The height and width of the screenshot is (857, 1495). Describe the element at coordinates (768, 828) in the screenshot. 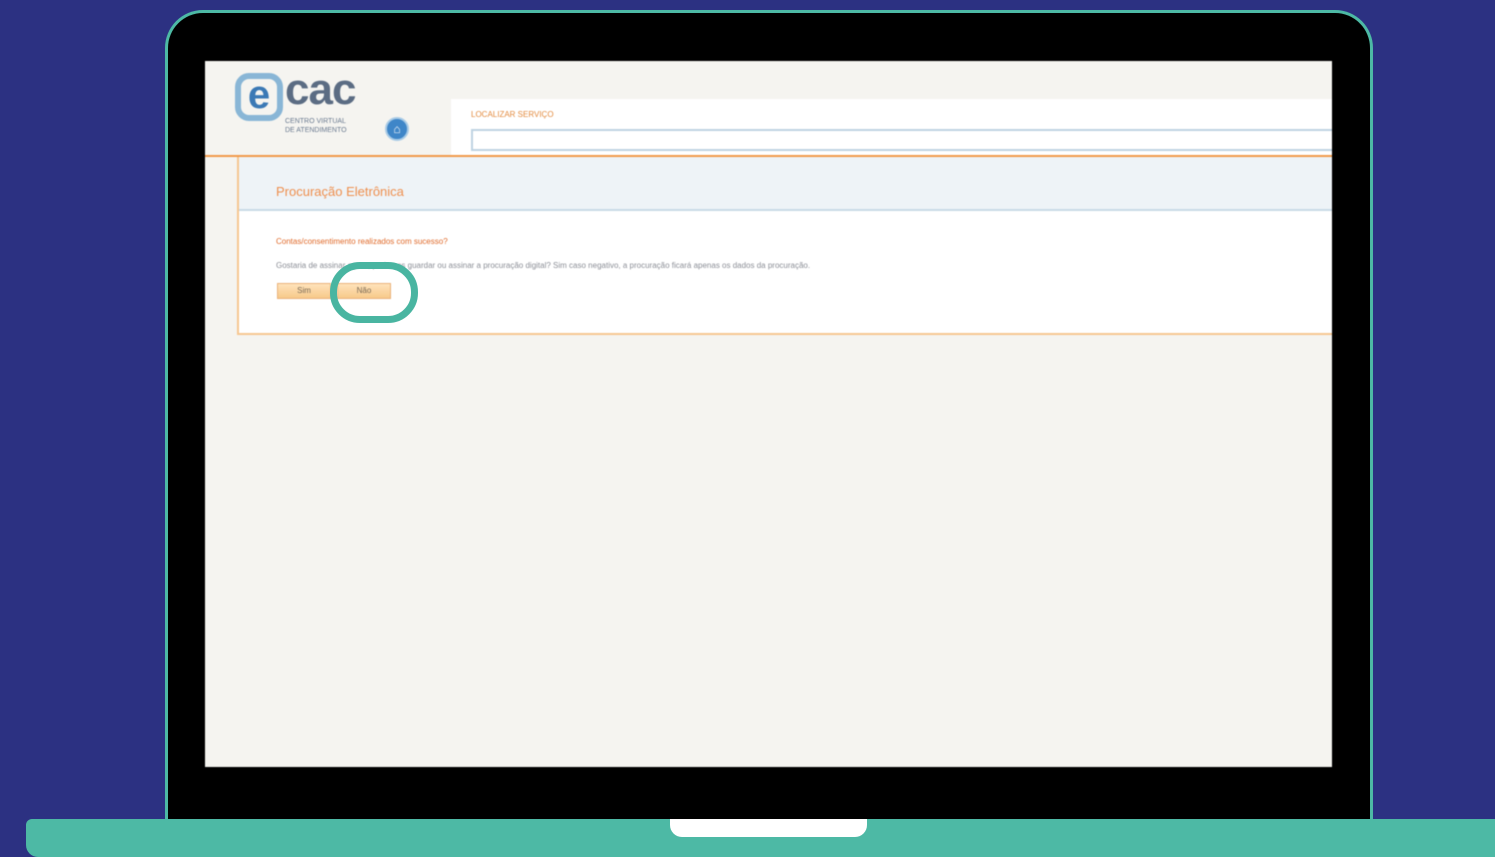

I see `laptop-notch` at that location.